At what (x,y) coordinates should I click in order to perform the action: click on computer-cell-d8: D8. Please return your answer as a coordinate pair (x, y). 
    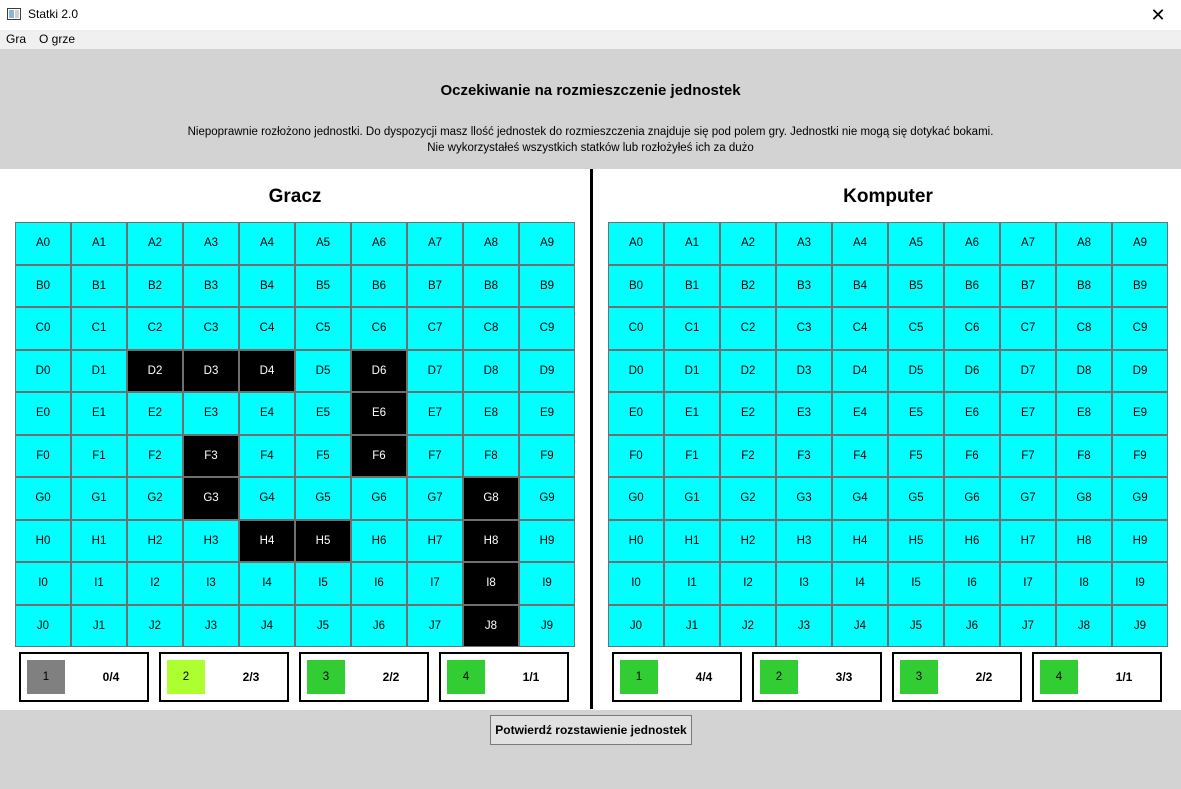
    Looking at the image, I should click on (1084, 370).